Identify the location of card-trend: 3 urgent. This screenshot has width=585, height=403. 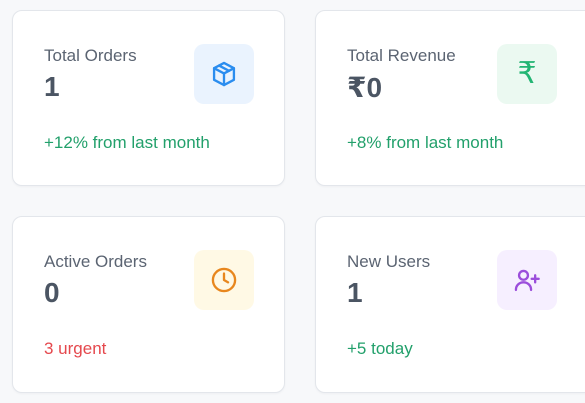
(75, 348).